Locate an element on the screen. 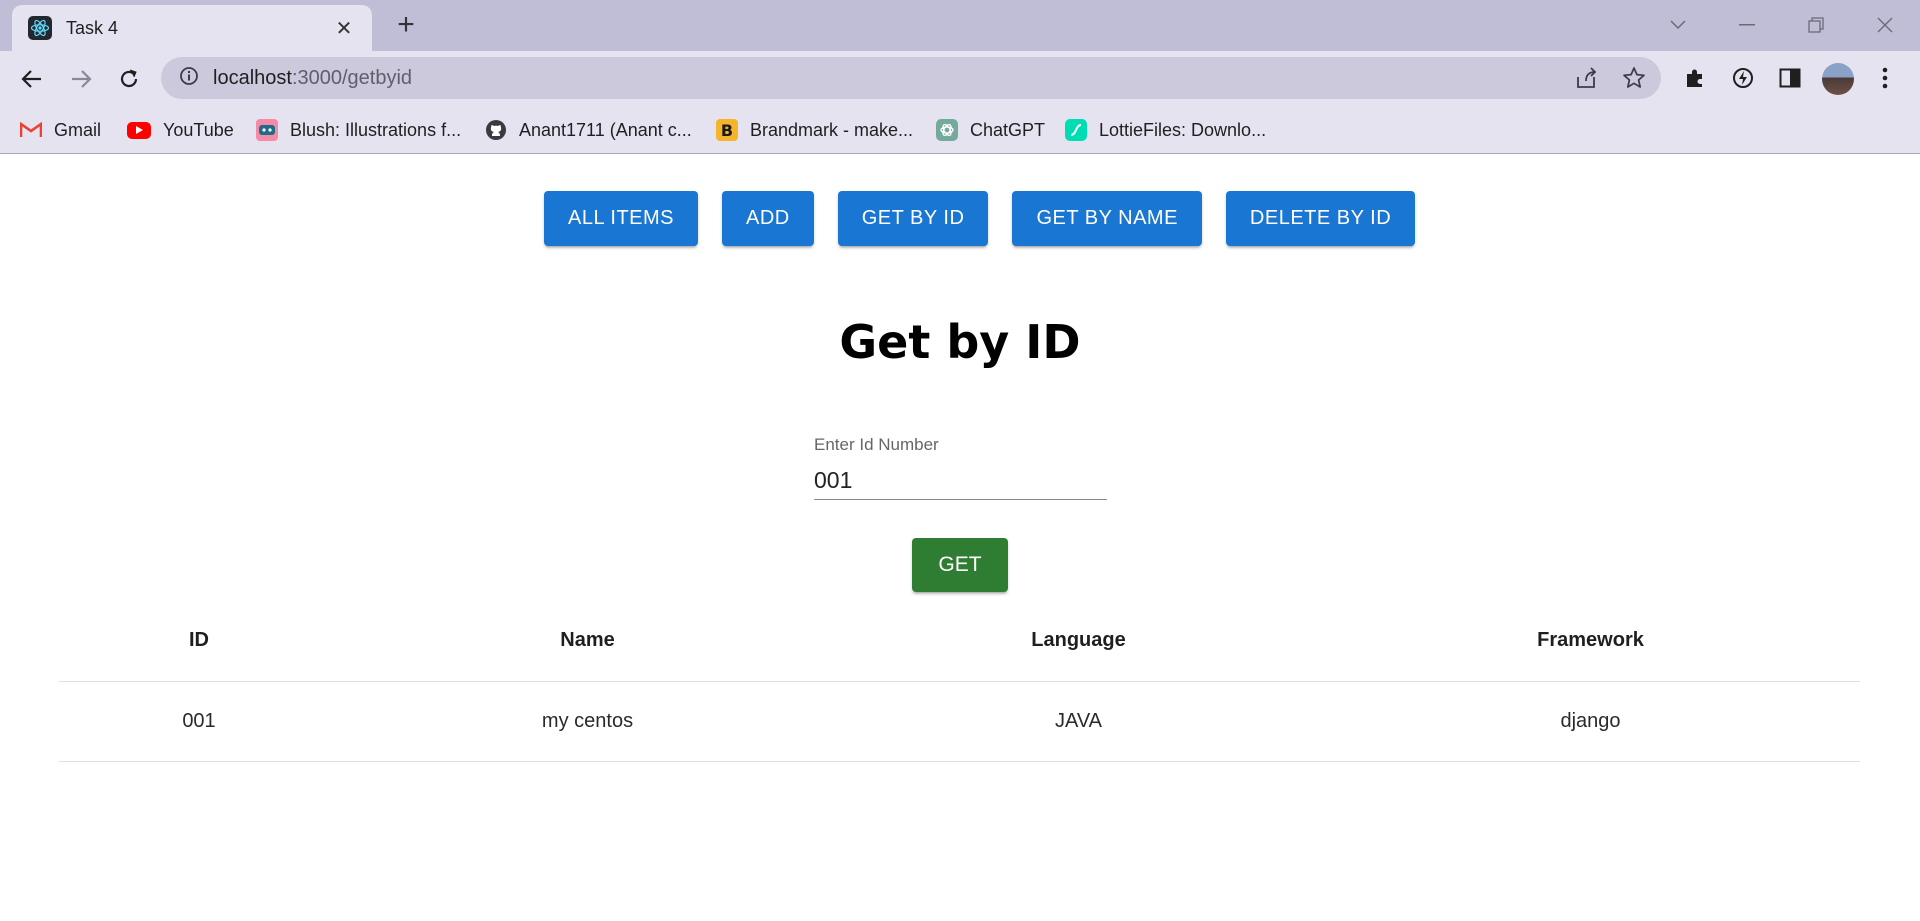  site-info-icon is located at coordinates (189, 78).